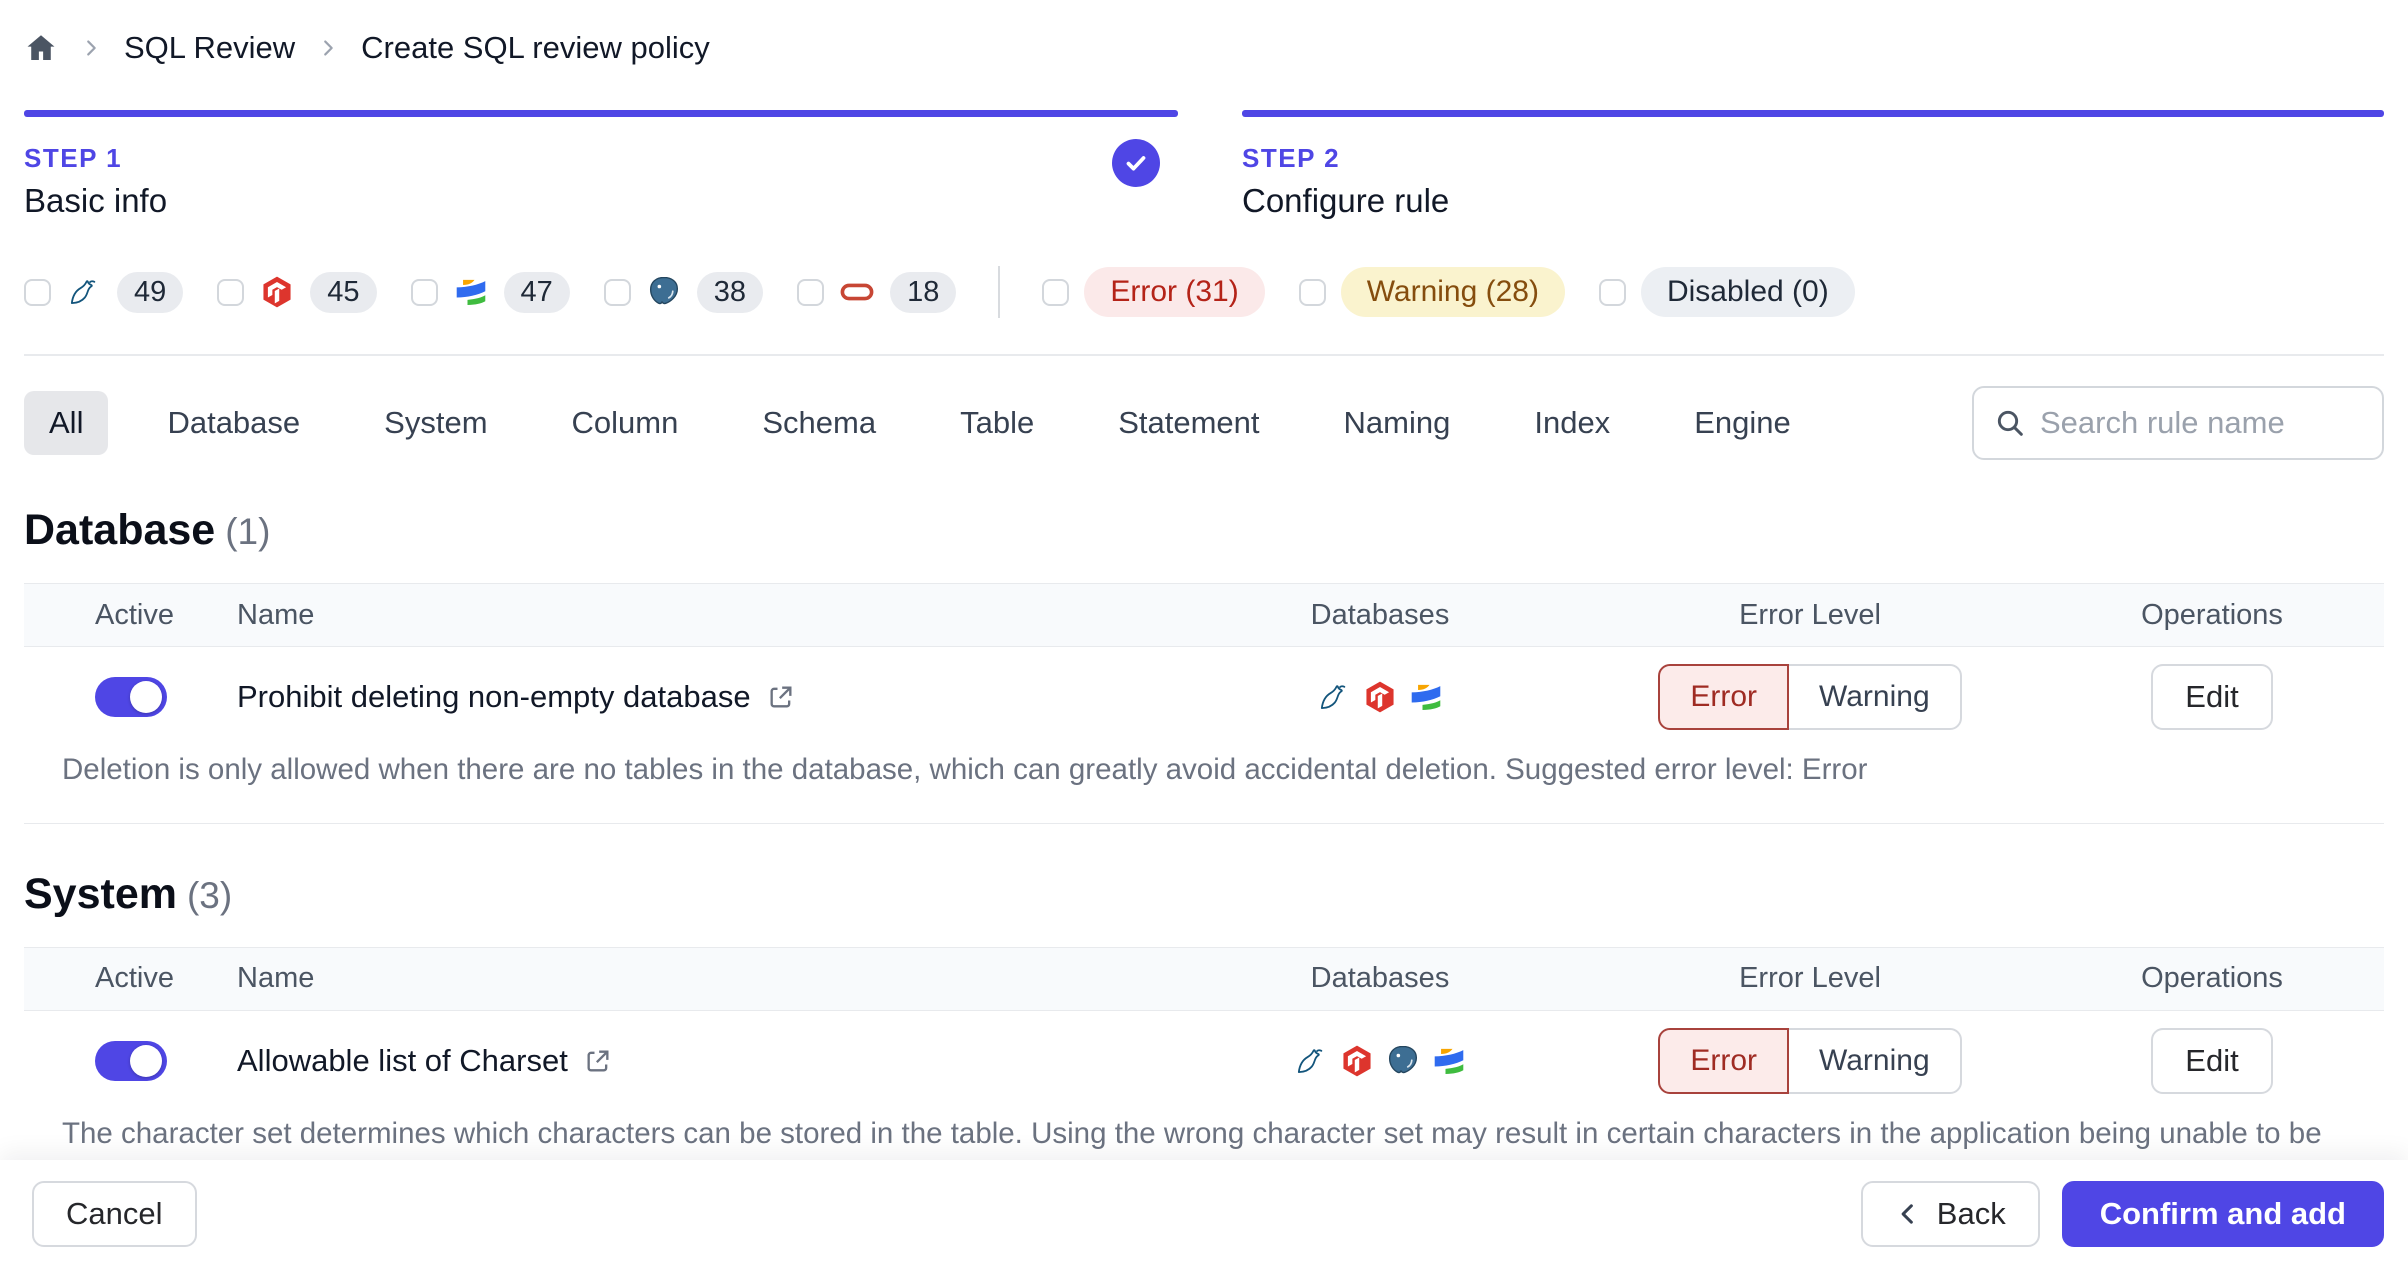  I want to click on error-count-pill: Error (31), so click(1174, 292).